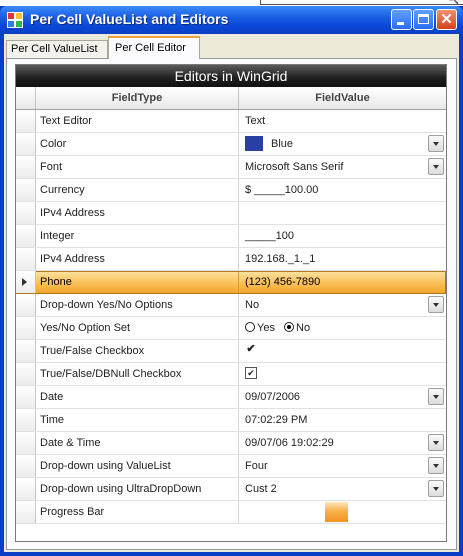 This screenshot has width=463, height=556. I want to click on table-row: Date 09/07/2006, so click(231, 397).